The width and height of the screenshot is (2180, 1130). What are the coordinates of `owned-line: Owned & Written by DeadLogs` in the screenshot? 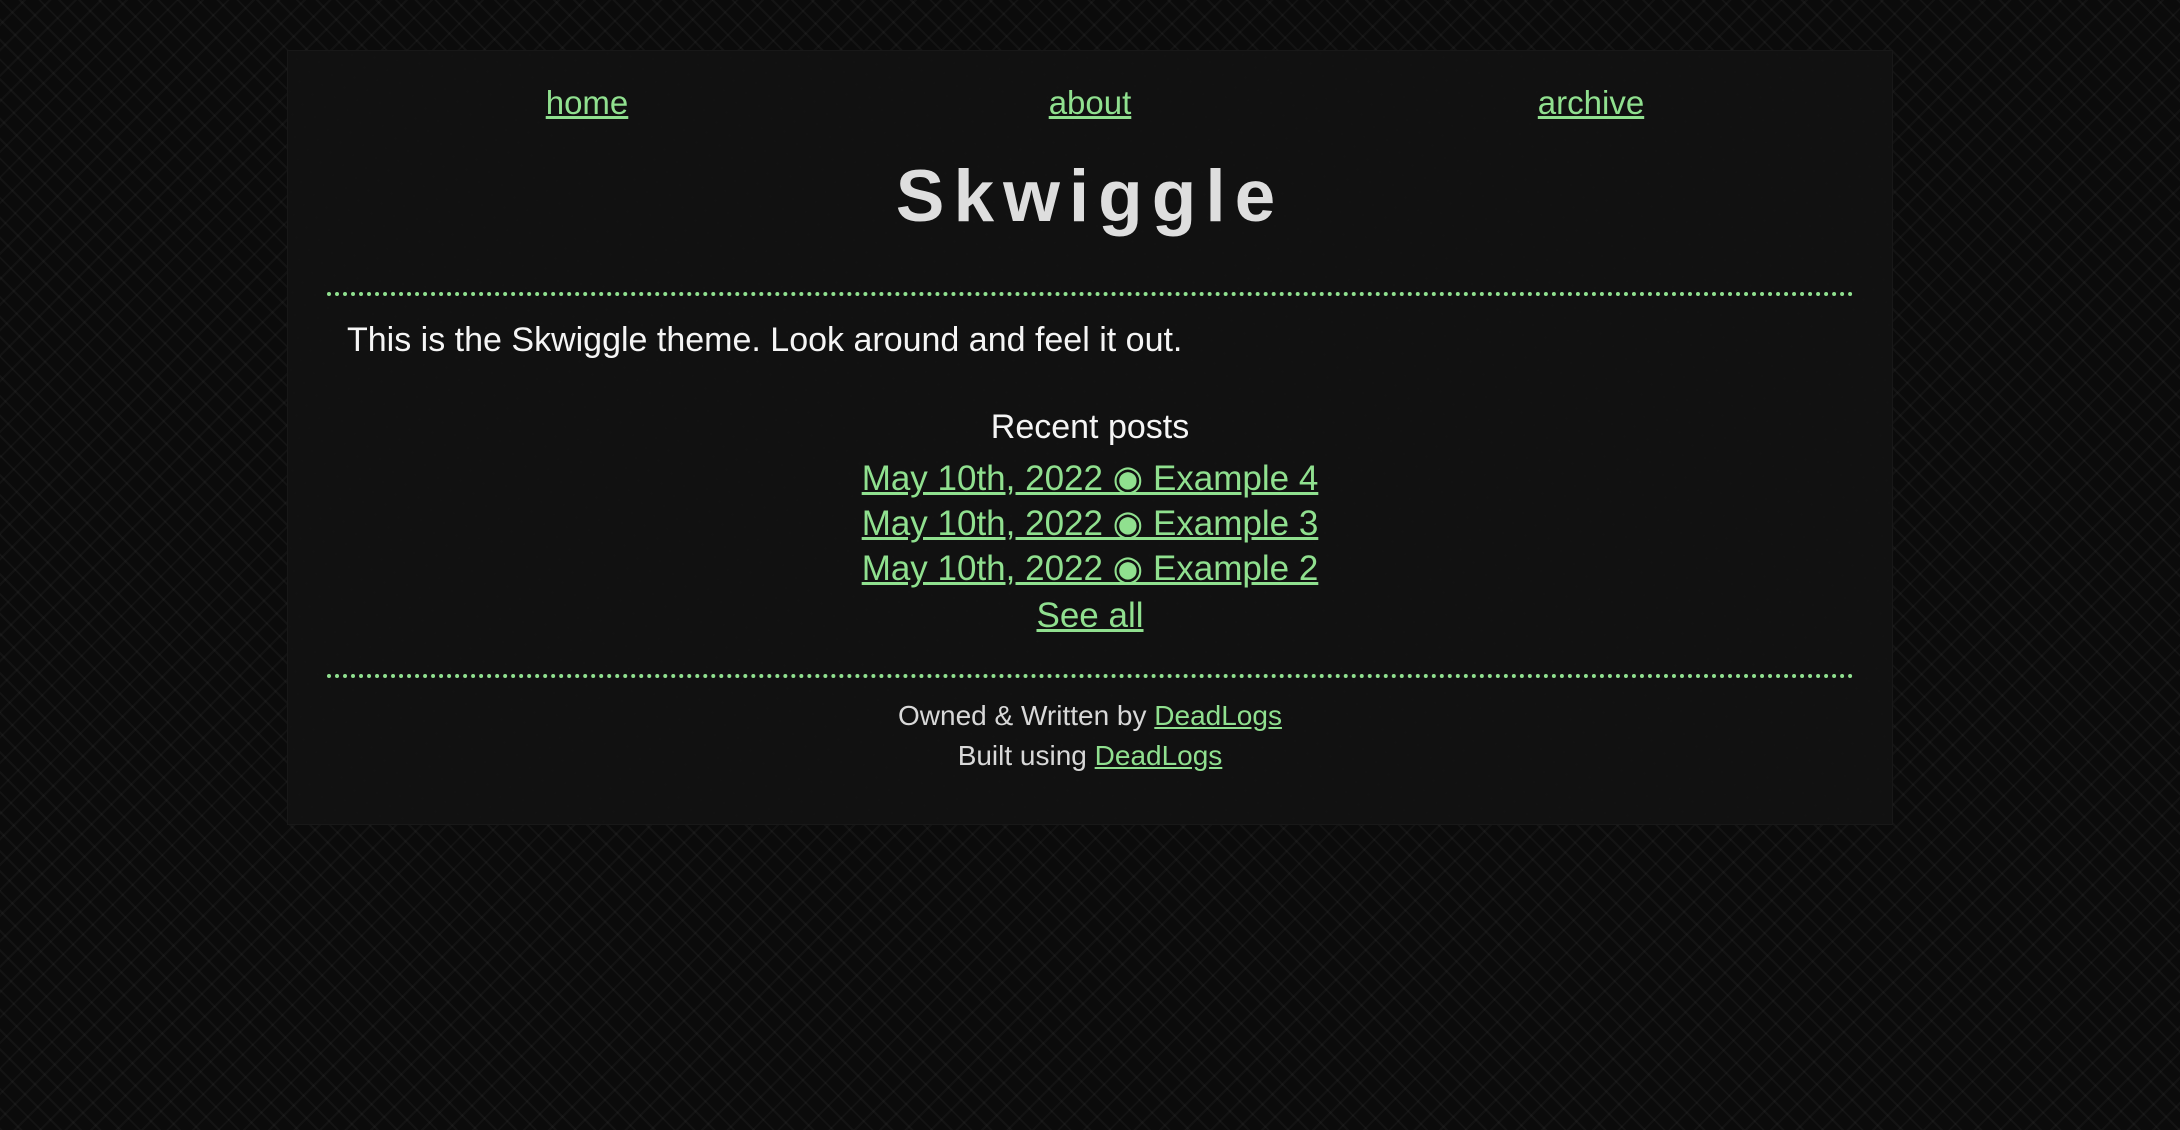 It's located at (1090, 716).